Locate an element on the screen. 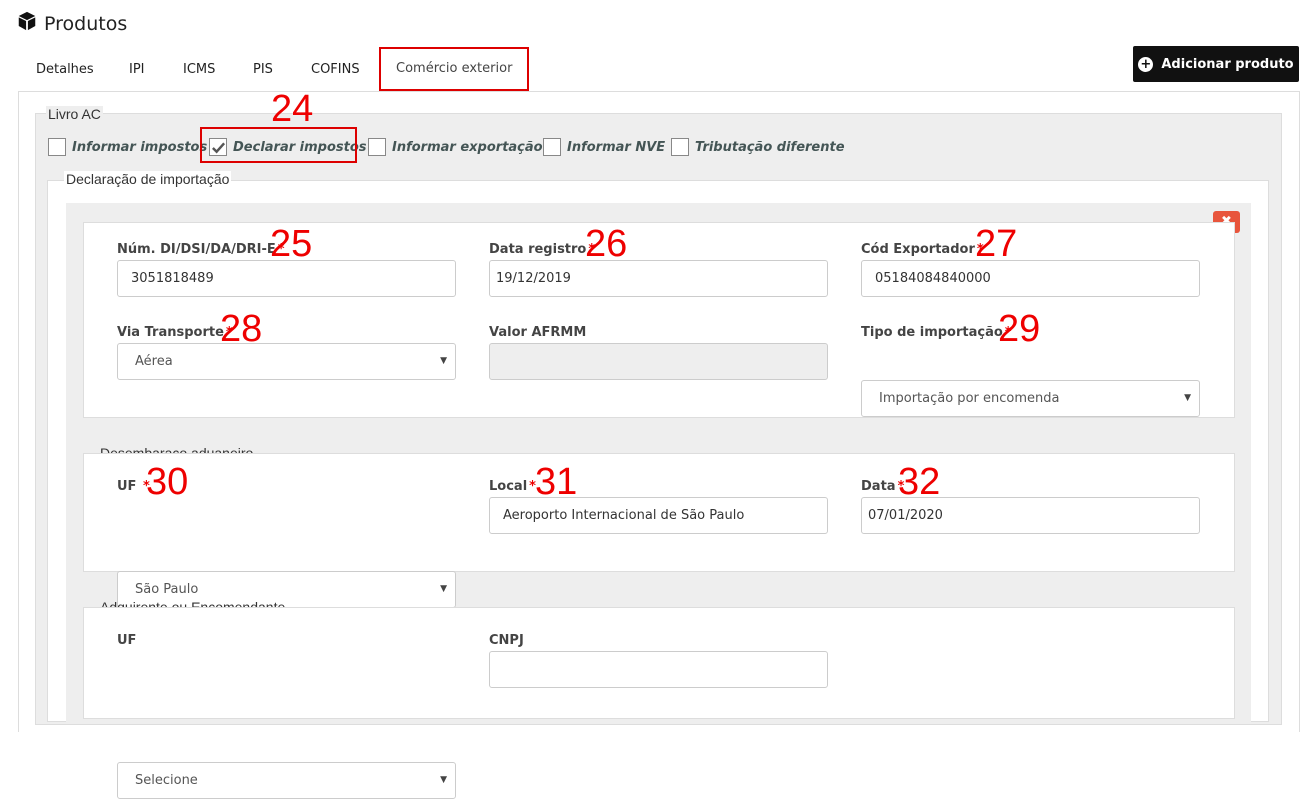 This screenshot has height=799, width=1300. label-text: Local is located at coordinates (508, 486).